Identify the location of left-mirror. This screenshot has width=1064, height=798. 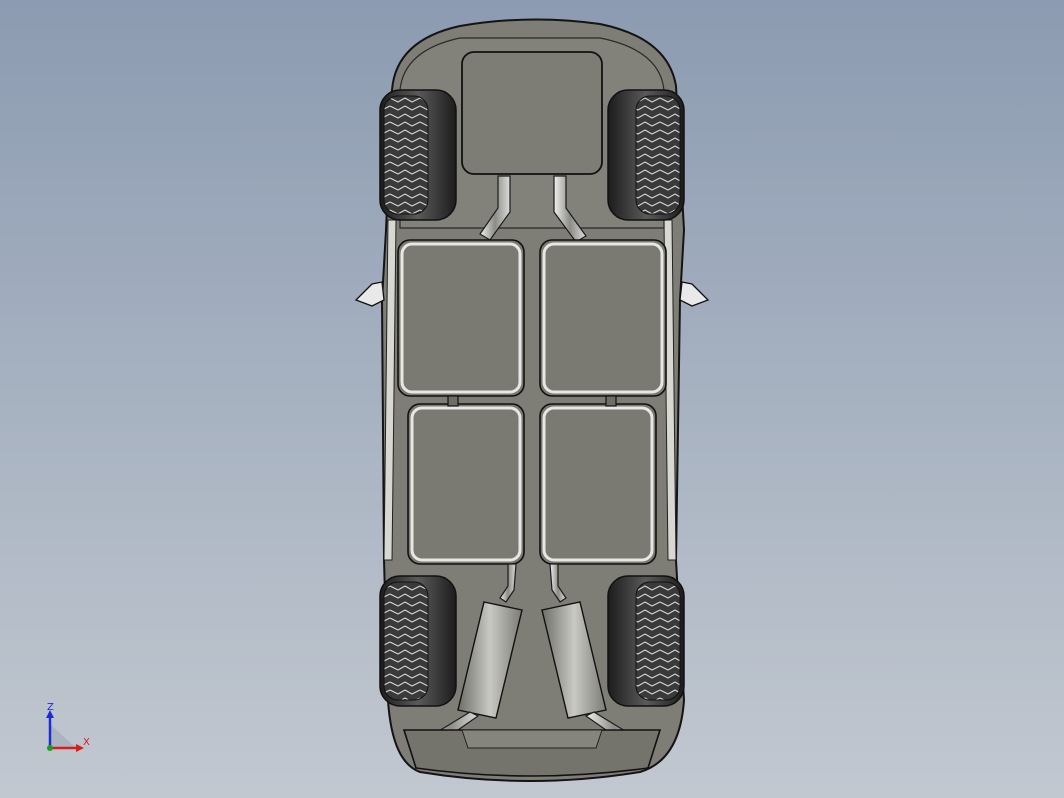
(369, 294).